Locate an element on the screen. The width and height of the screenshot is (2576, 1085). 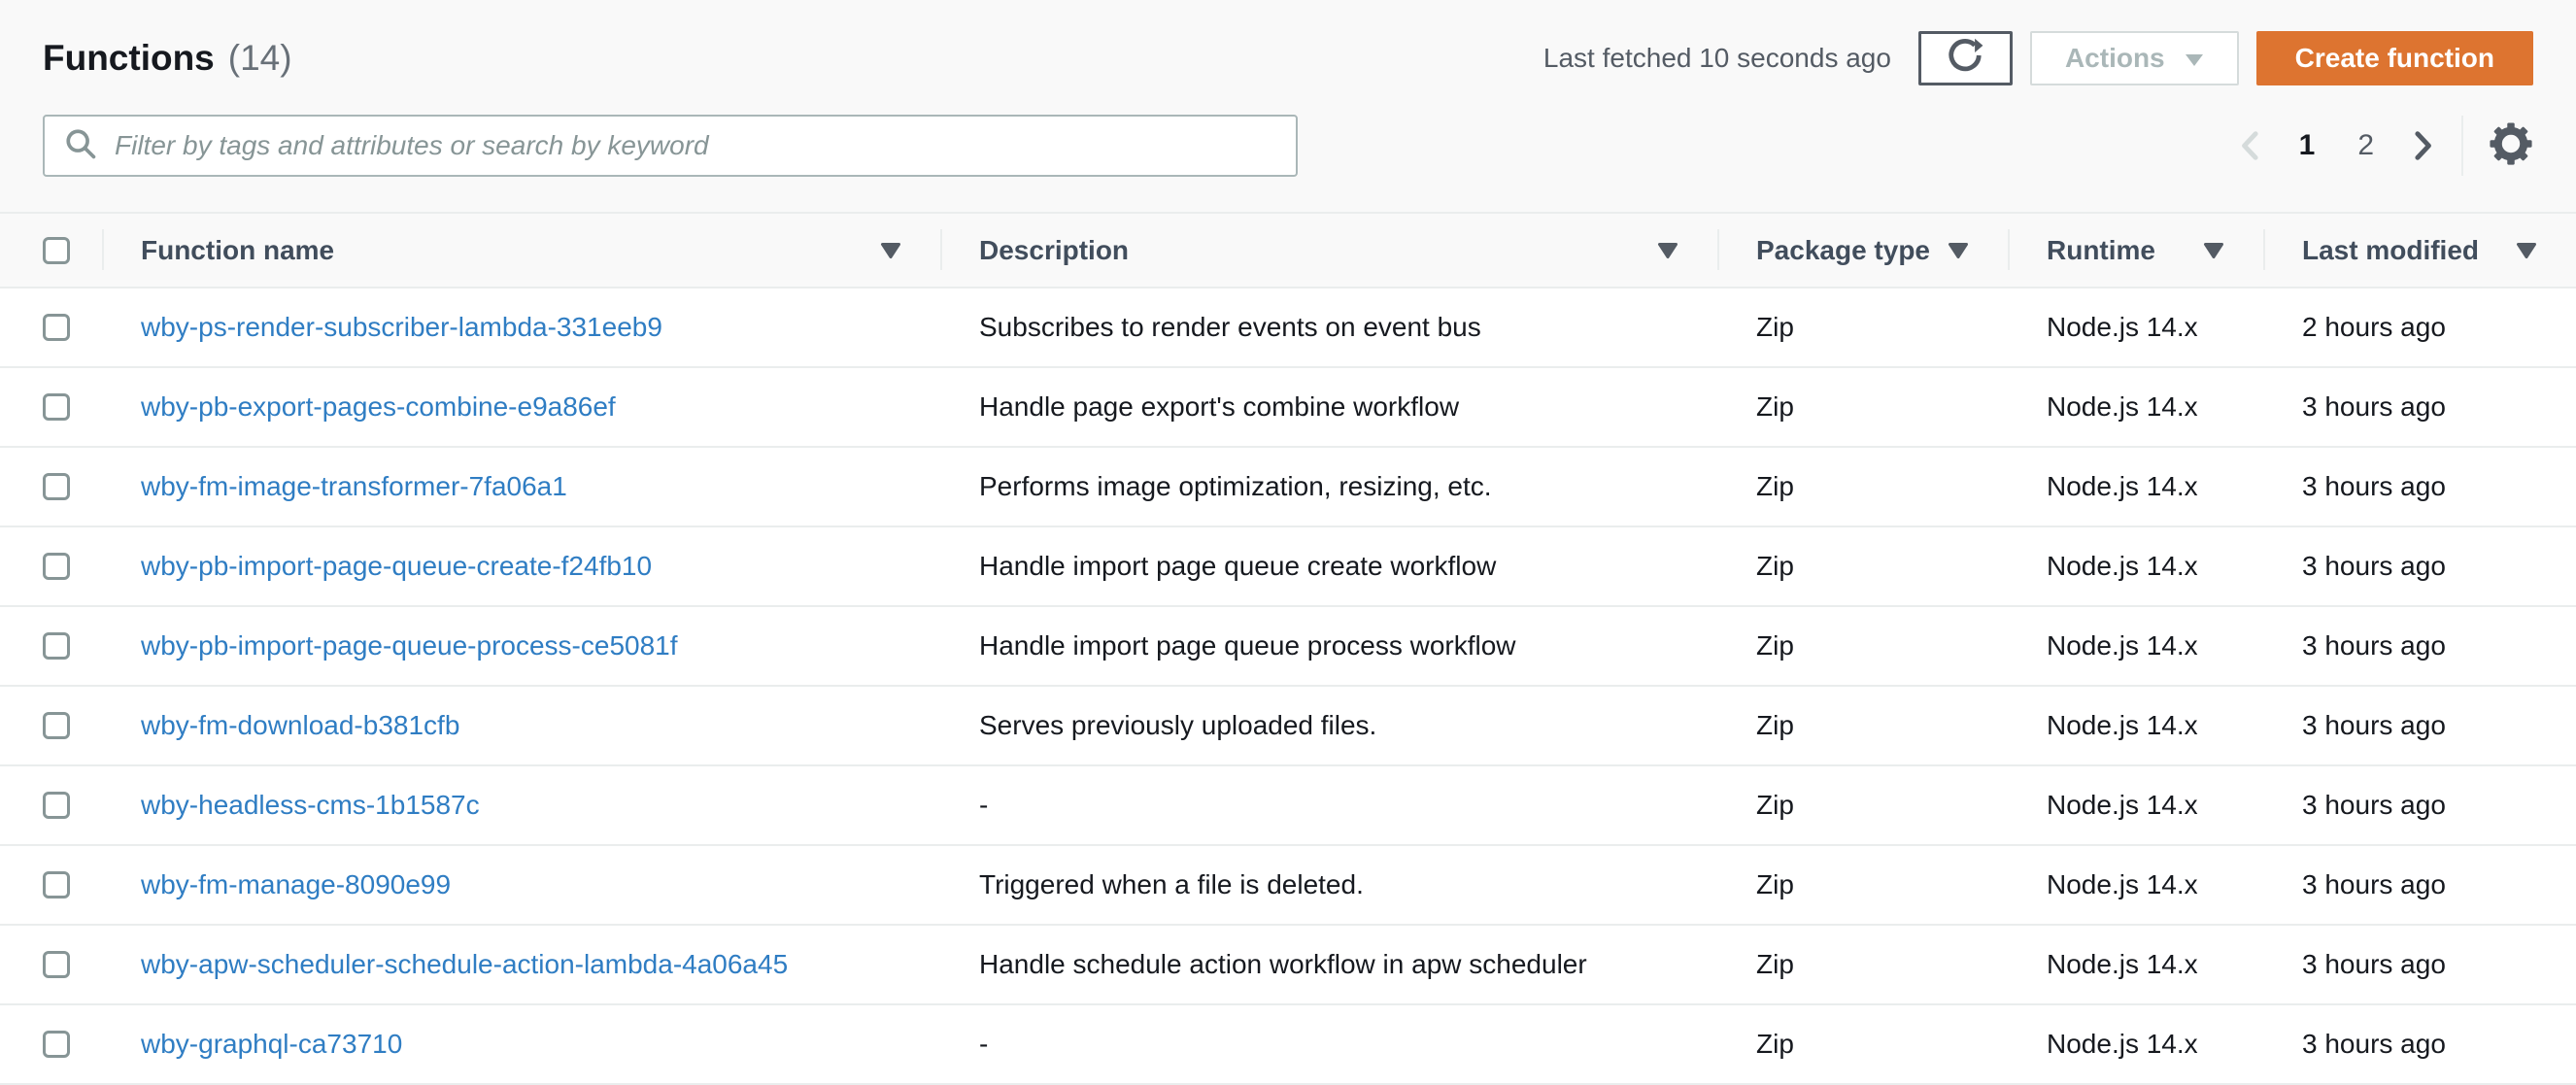
function-name-link: wby-pb-import-page-queue-process-ce5081f is located at coordinates (409, 645).